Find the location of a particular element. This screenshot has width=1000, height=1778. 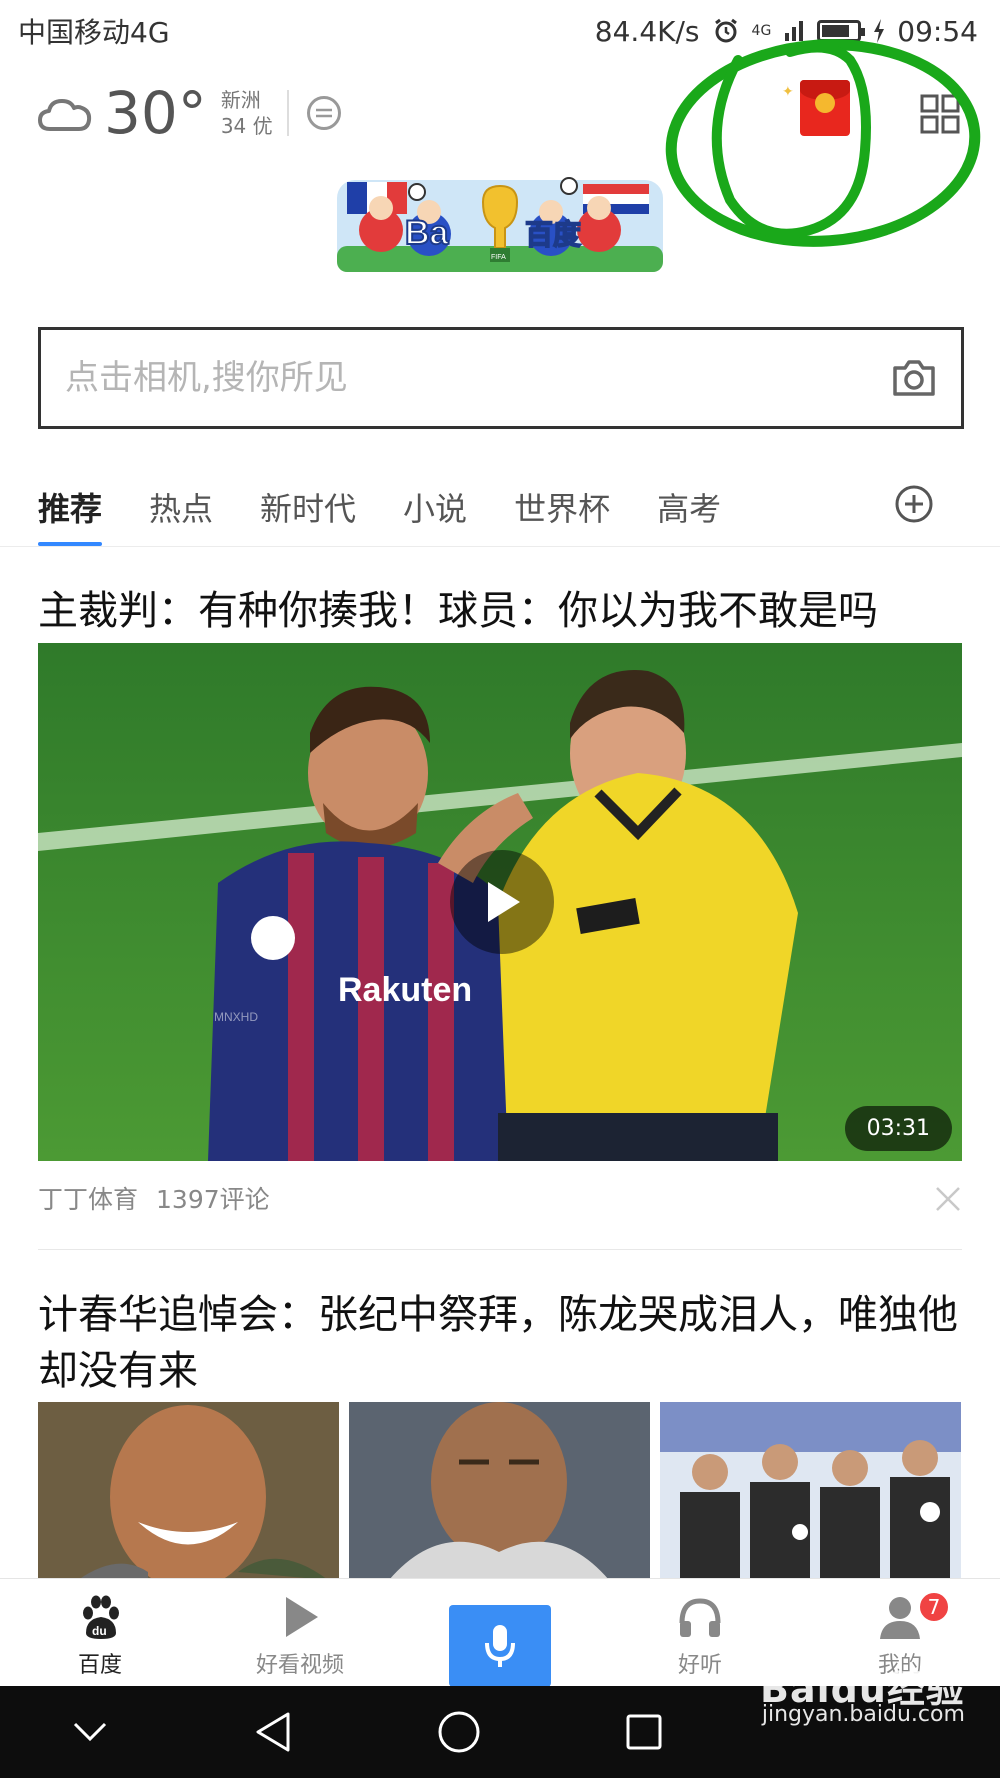

grid-menu-icon is located at coordinates (940, 114).